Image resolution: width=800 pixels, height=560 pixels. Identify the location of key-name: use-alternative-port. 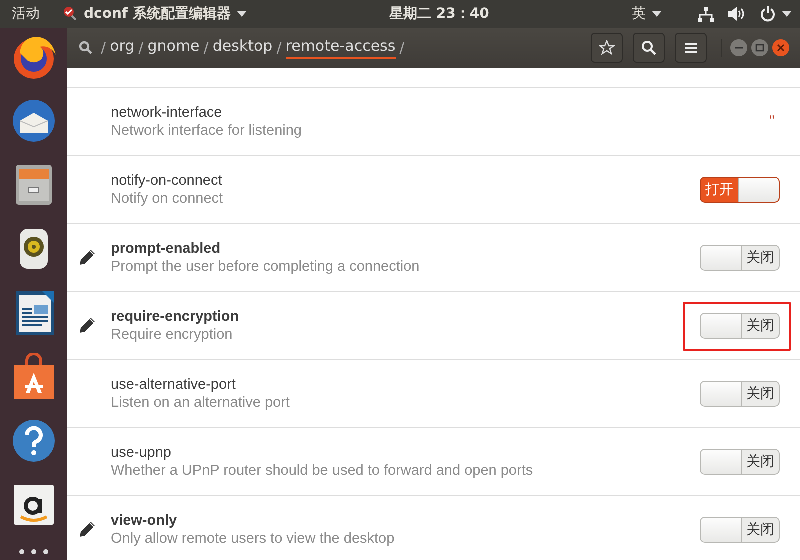
(174, 384).